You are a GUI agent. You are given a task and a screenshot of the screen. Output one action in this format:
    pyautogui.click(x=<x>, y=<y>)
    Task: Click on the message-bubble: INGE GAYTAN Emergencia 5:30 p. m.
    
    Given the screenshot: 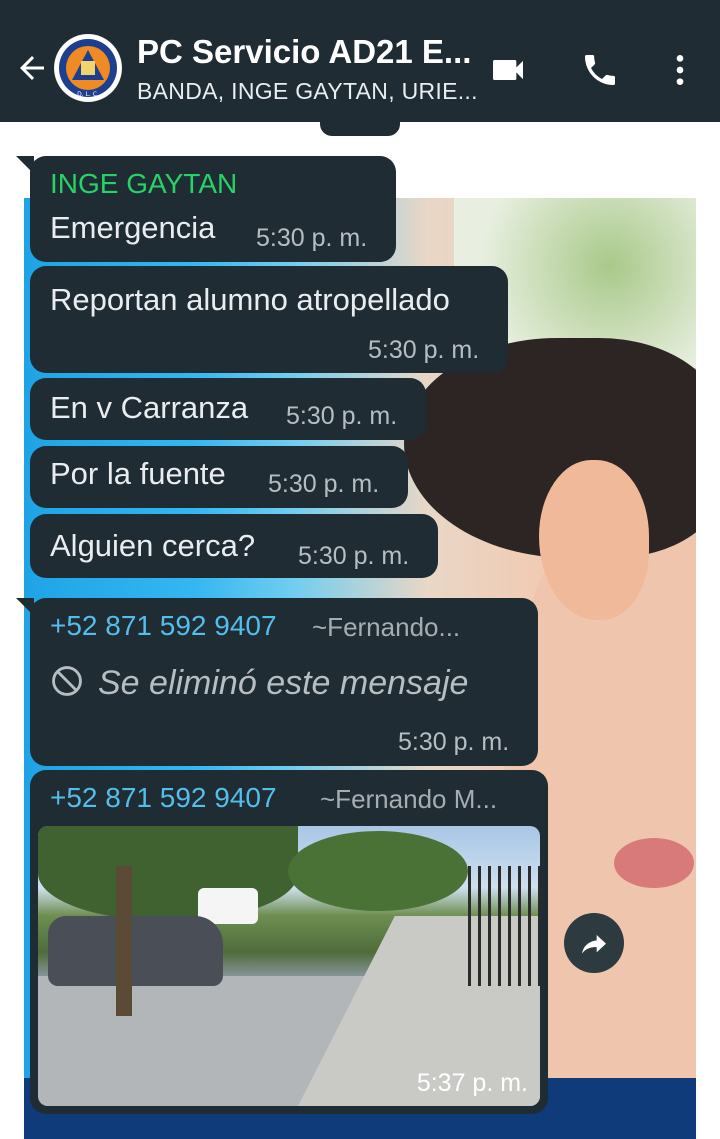 What is the action you would take?
    pyautogui.click(x=213, y=209)
    